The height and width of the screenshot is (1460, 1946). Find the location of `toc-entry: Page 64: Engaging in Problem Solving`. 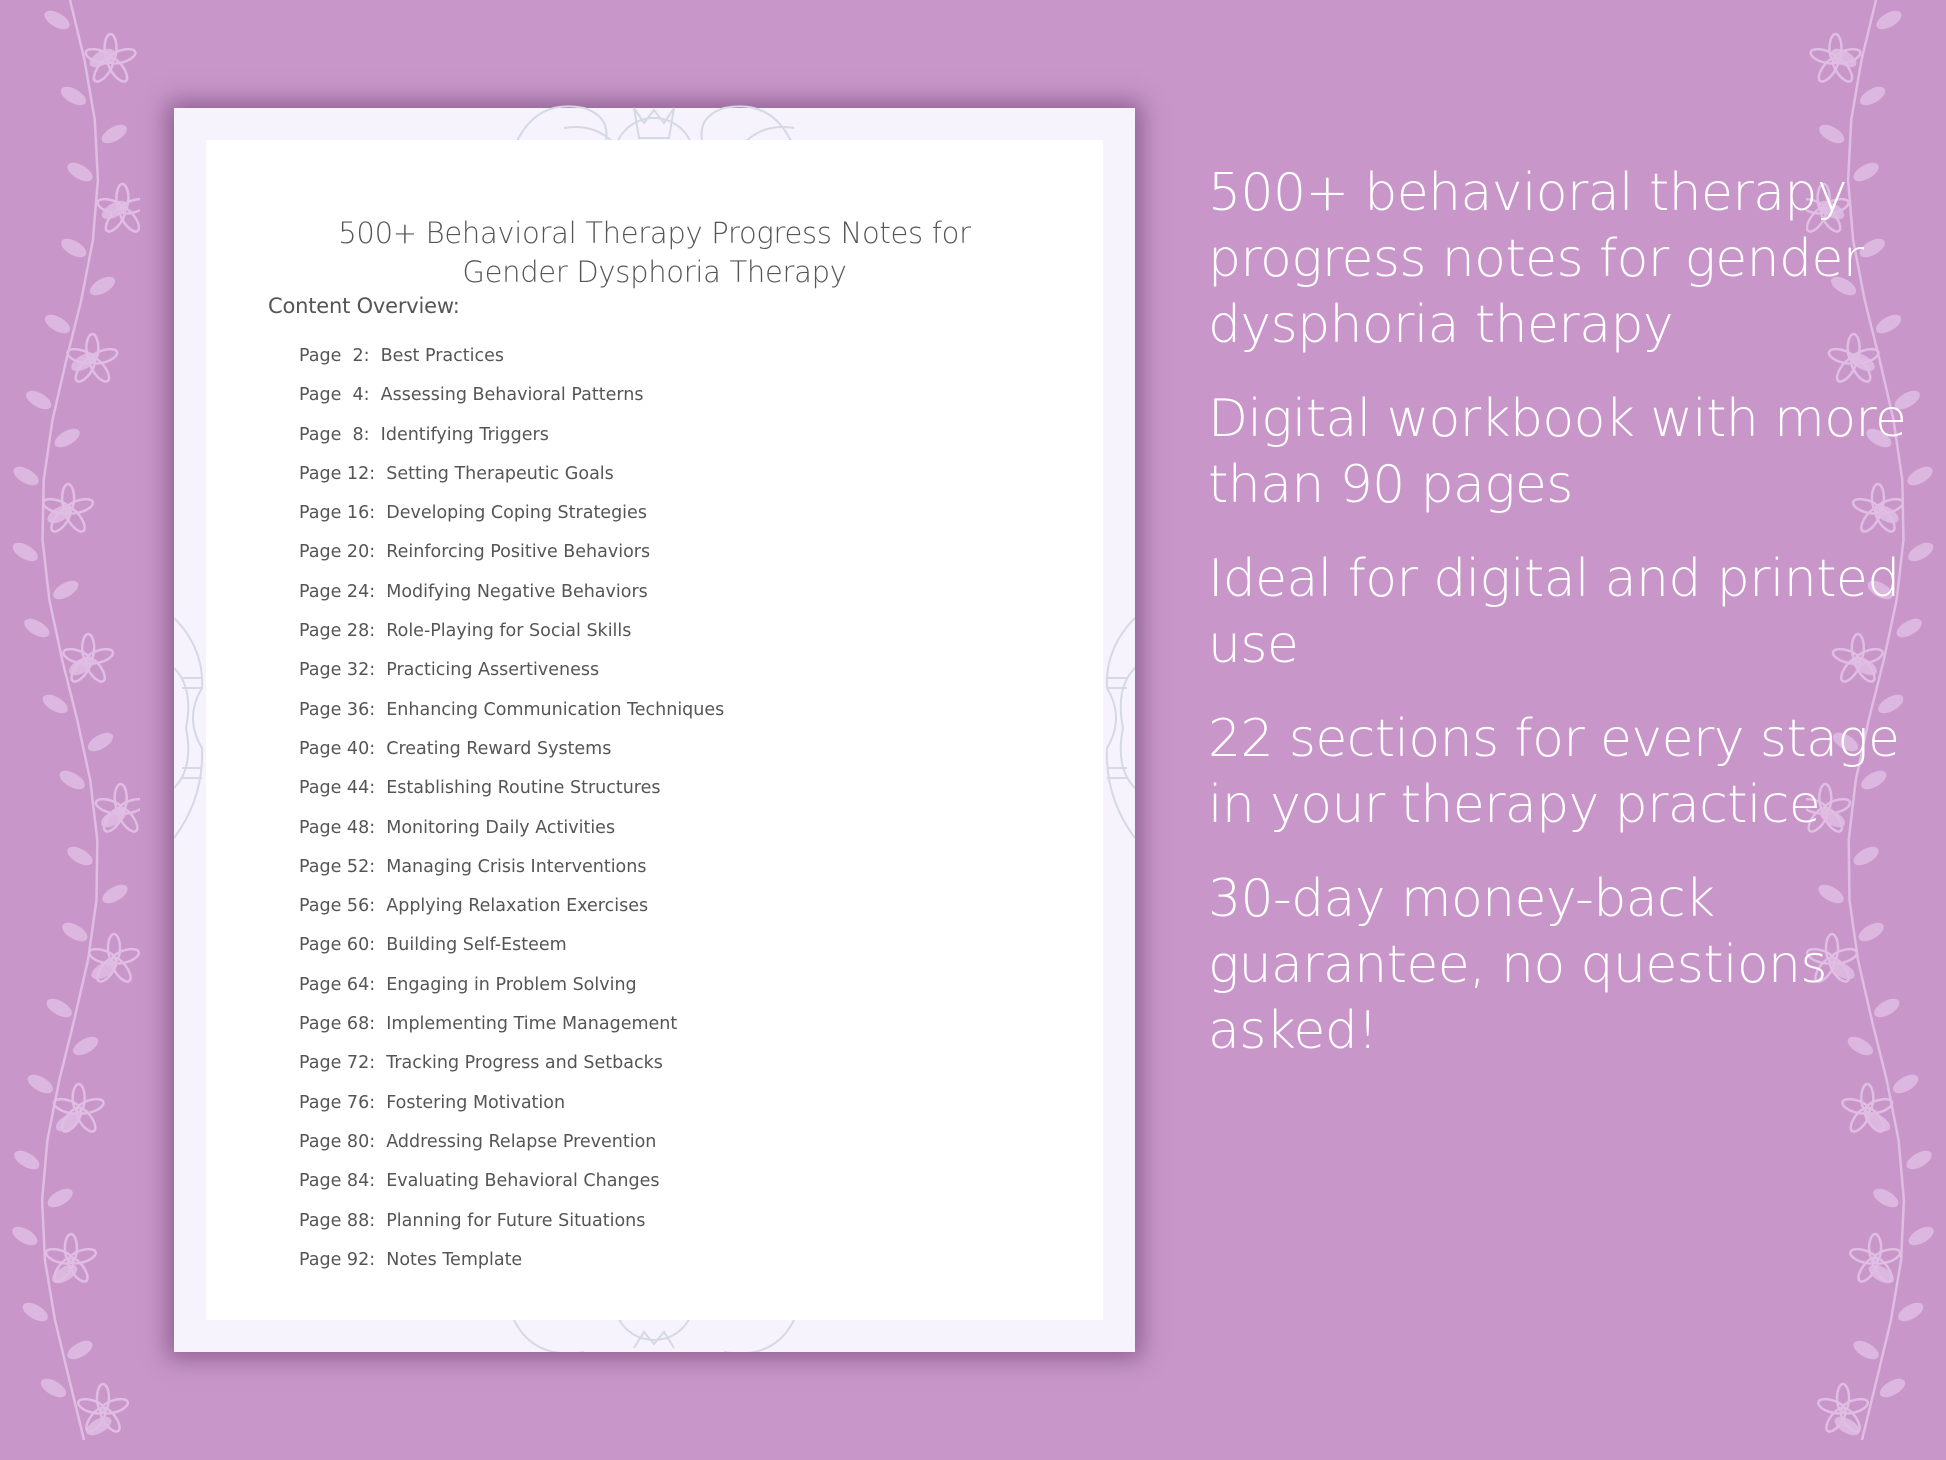

toc-entry: Page 64: Engaging in Problem Solving is located at coordinates (511, 993).